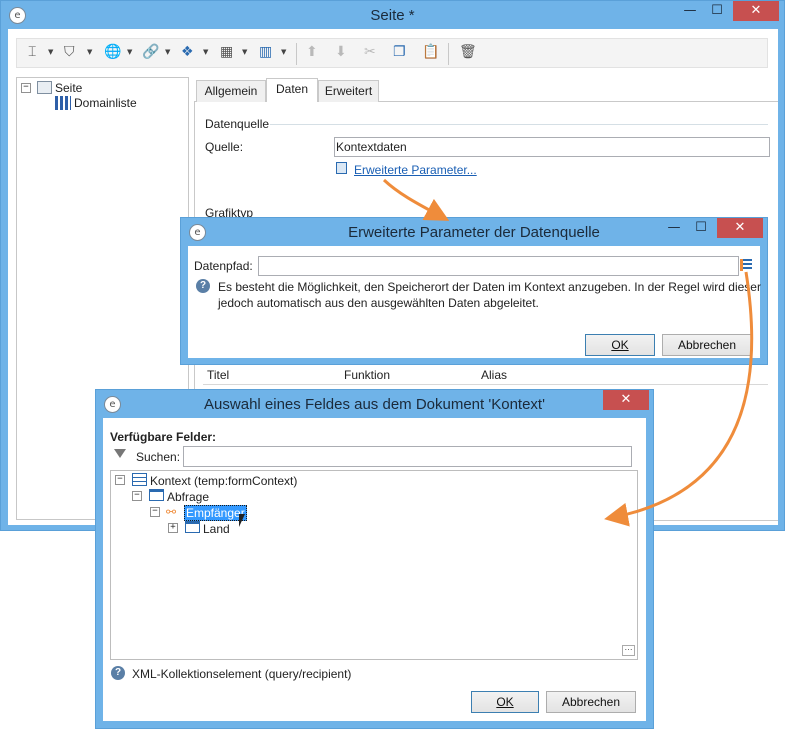 The width and height of the screenshot is (811, 738). Describe the element at coordinates (218, 375) in the screenshot. I see `column-titel: Titel` at that location.